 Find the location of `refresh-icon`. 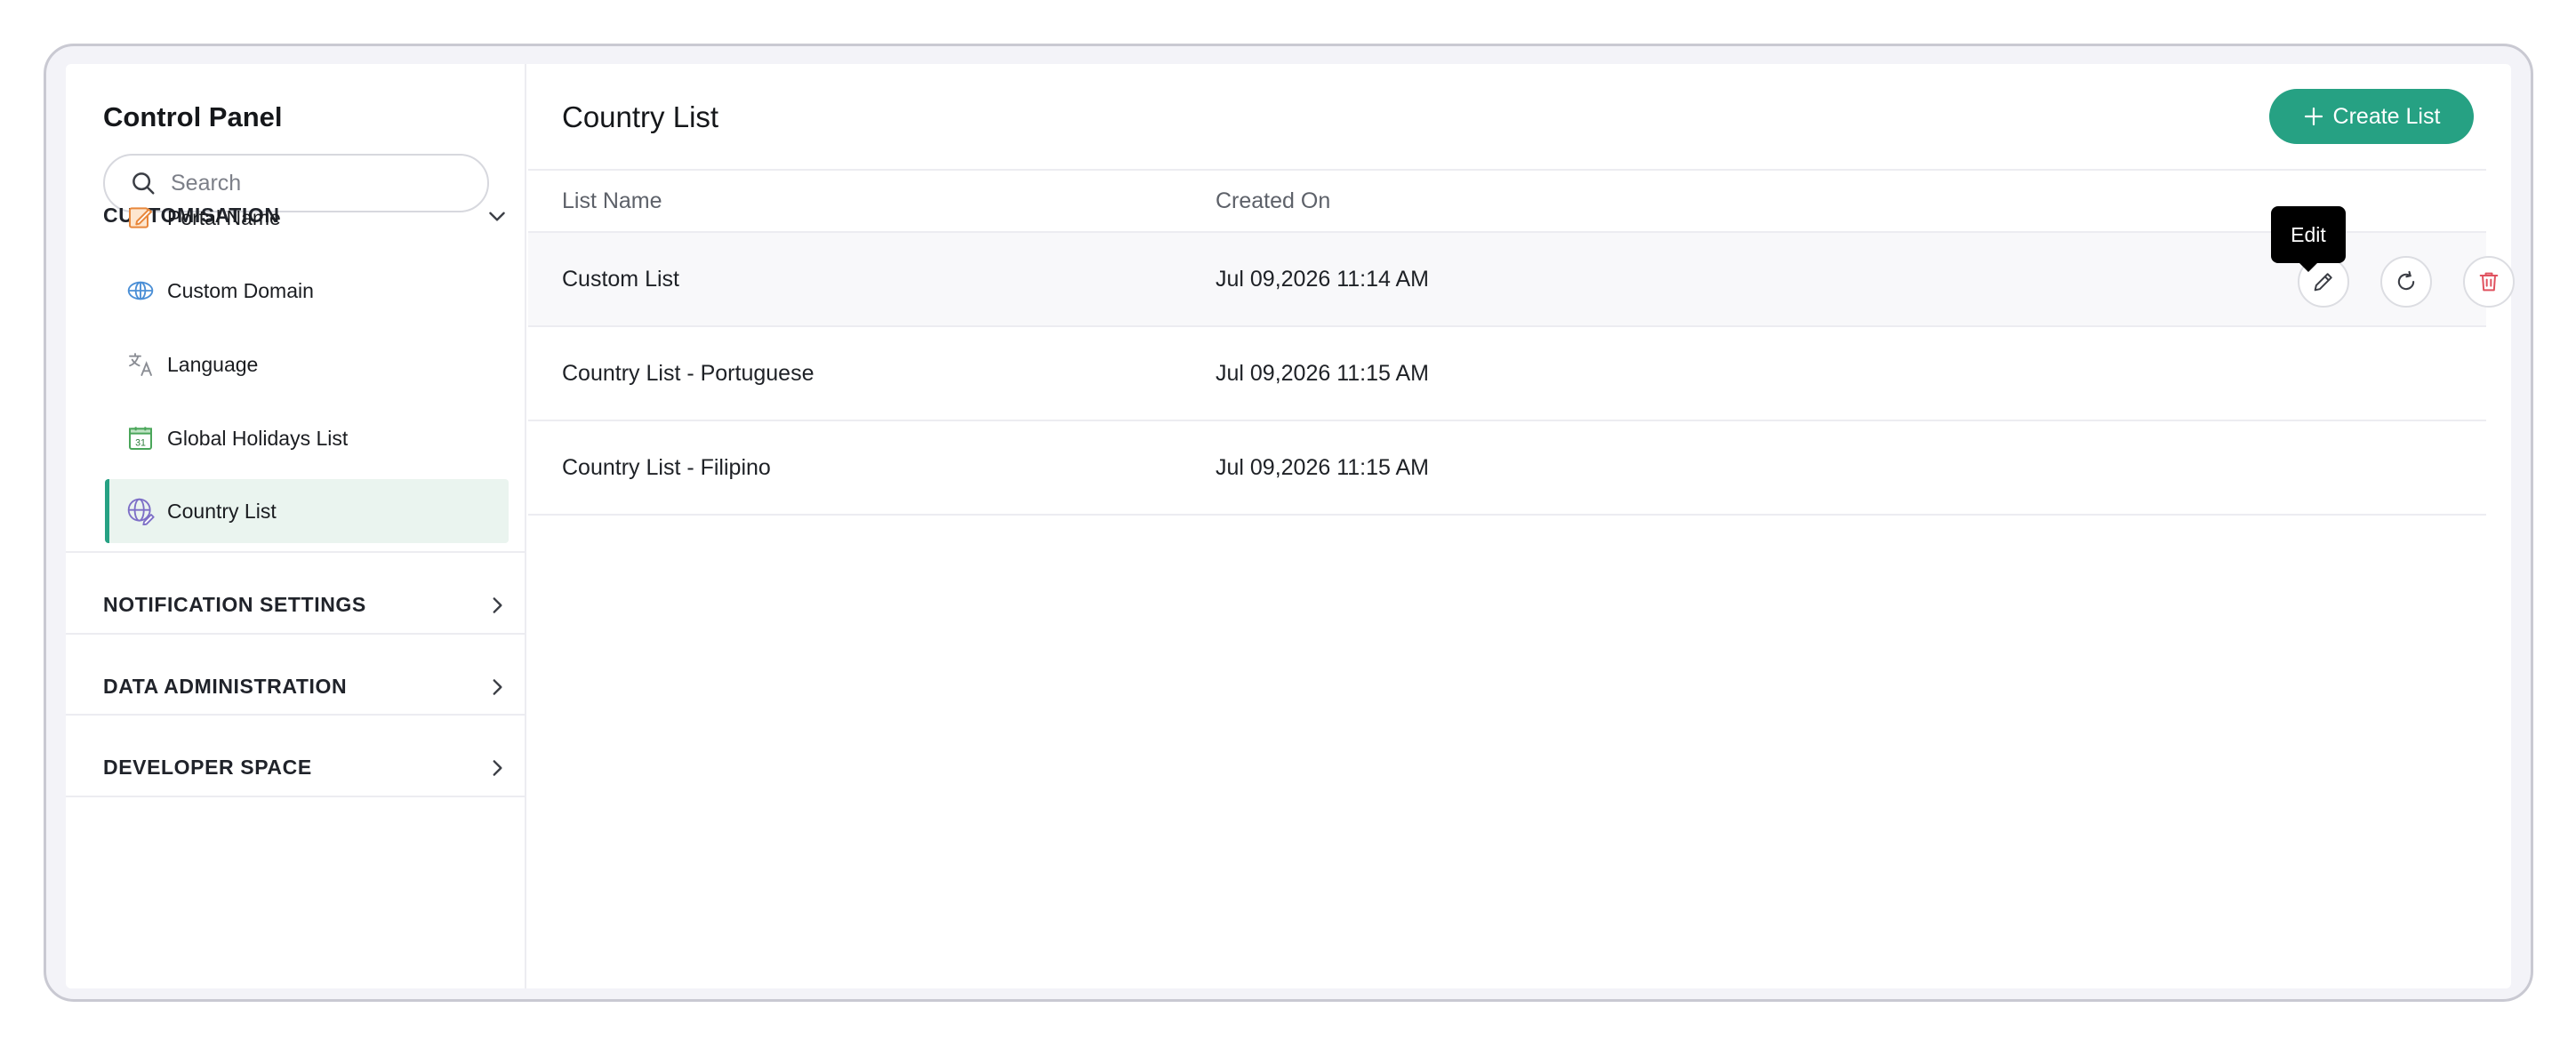

refresh-icon is located at coordinates (2406, 280).